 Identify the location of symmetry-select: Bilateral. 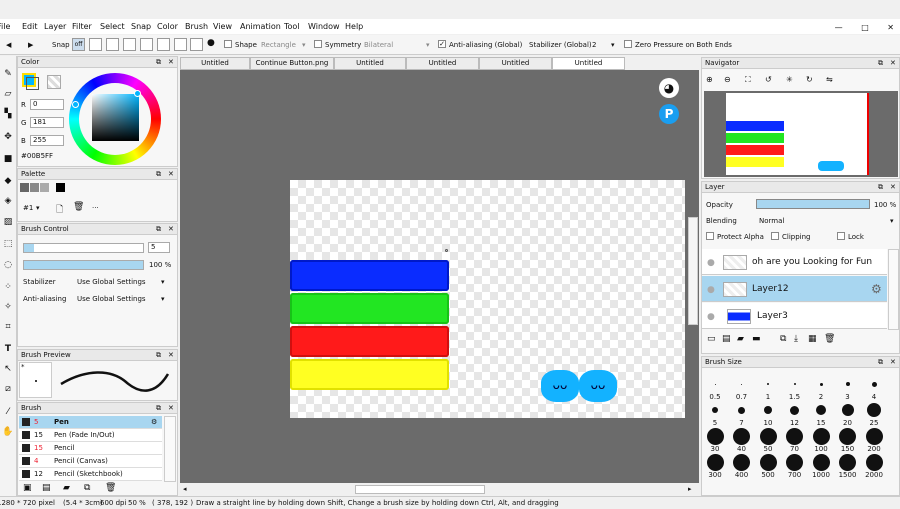
(378, 45).